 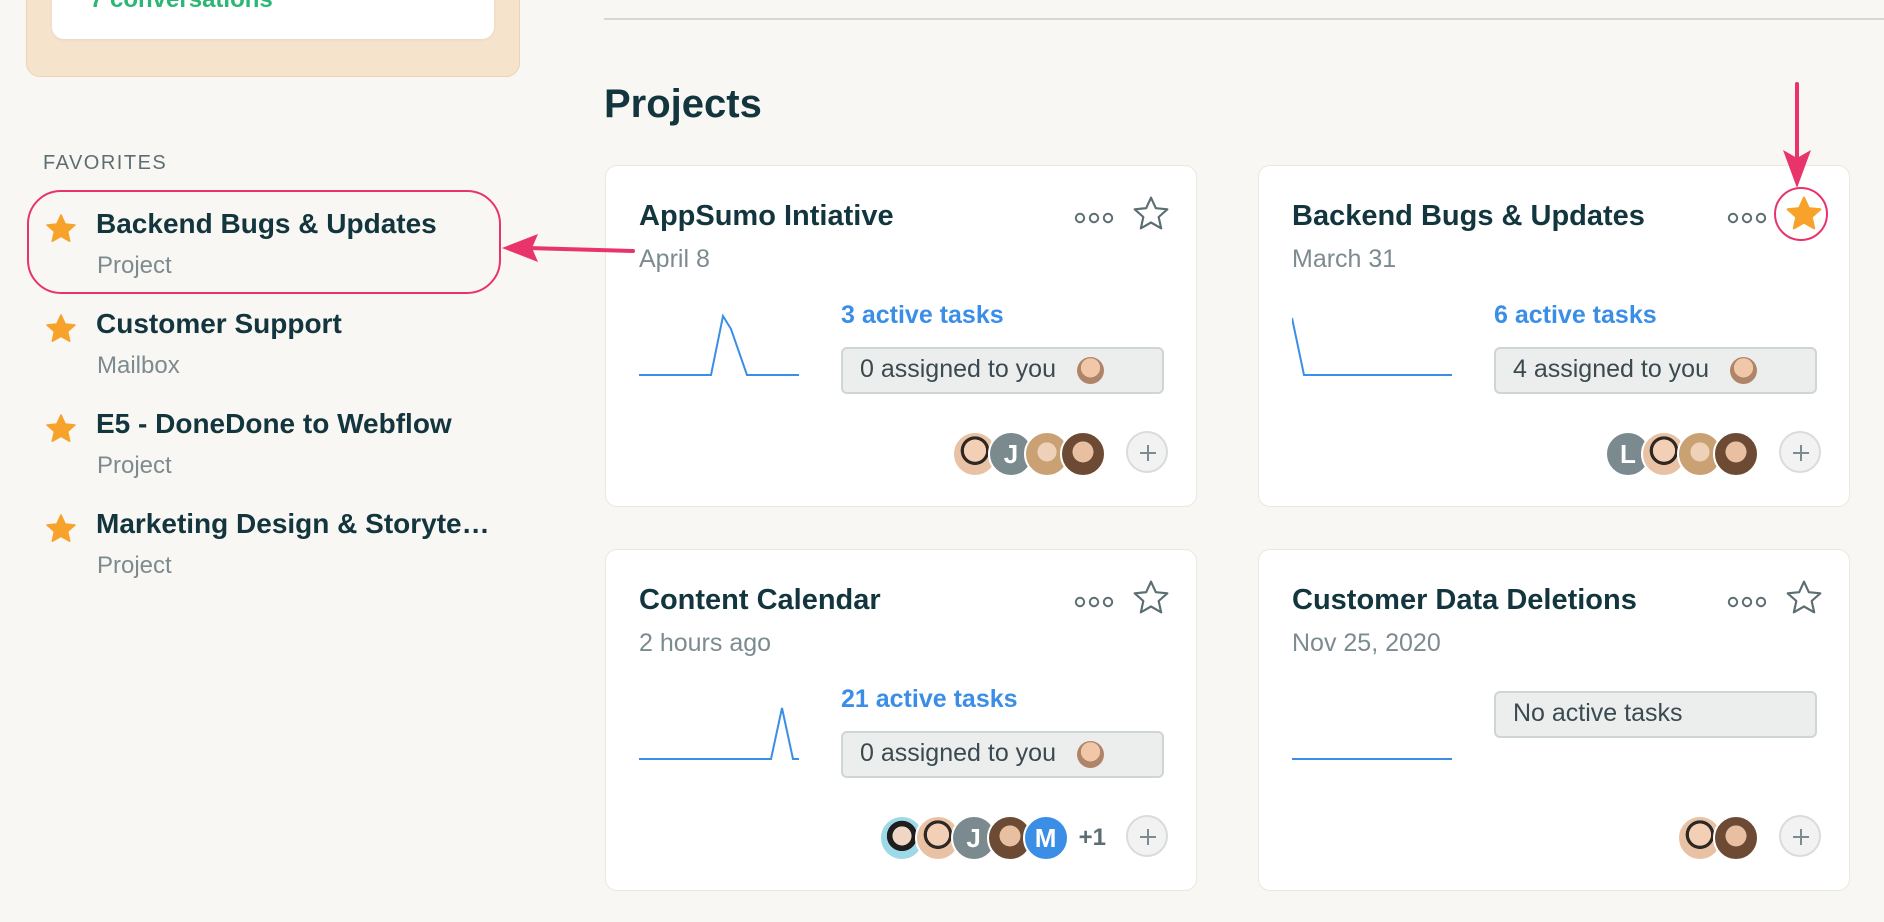 I want to click on favorite-item-customer-support: Customer Support Mailbox, so click(x=280, y=347).